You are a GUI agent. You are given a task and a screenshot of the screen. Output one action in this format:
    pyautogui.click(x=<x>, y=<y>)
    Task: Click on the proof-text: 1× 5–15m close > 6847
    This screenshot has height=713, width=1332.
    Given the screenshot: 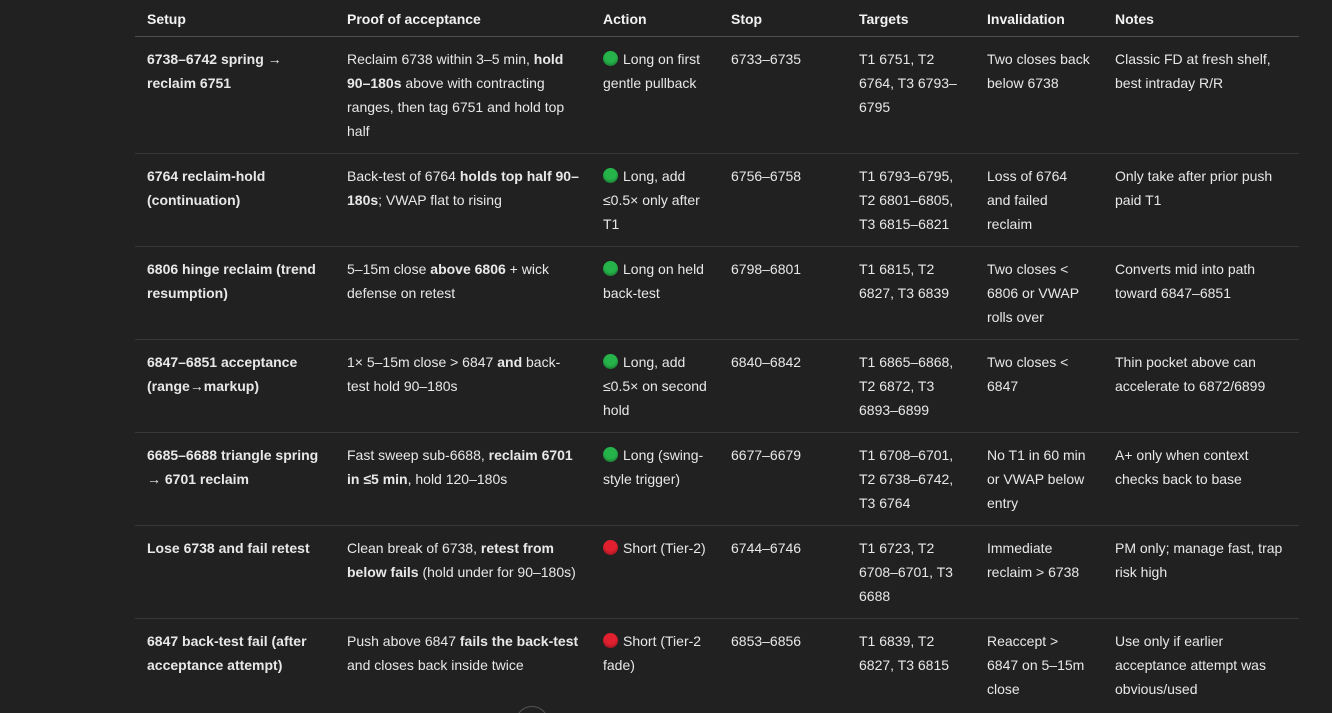 What is the action you would take?
    pyautogui.click(x=422, y=362)
    